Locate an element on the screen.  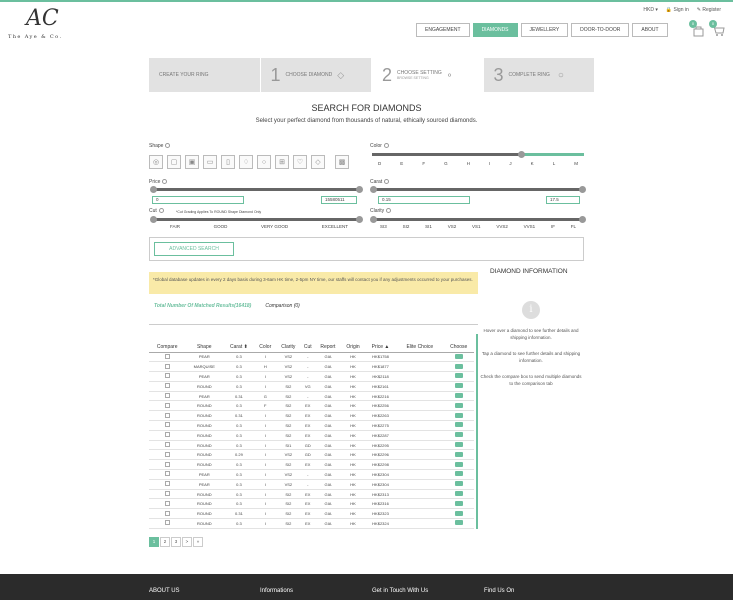
clarity-slider-track is located at coordinates (478, 219).